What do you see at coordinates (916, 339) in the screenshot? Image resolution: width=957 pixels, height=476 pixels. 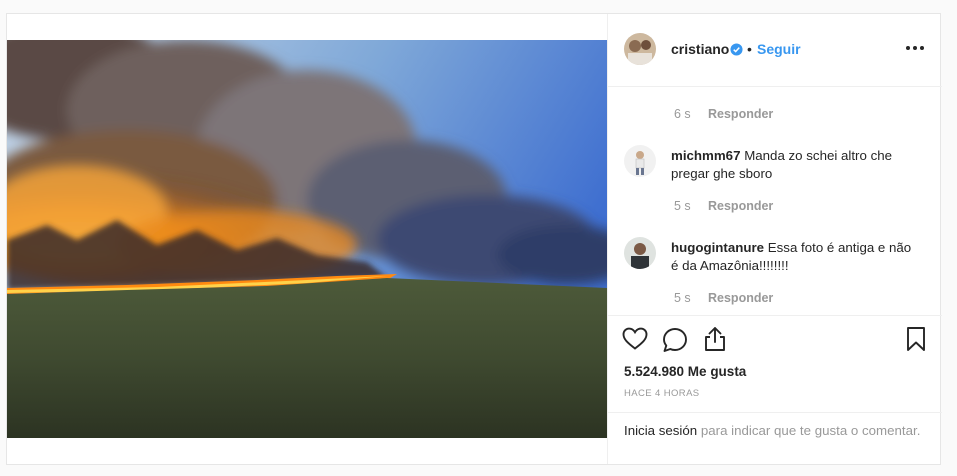 I see `bookmark-icon` at bounding box center [916, 339].